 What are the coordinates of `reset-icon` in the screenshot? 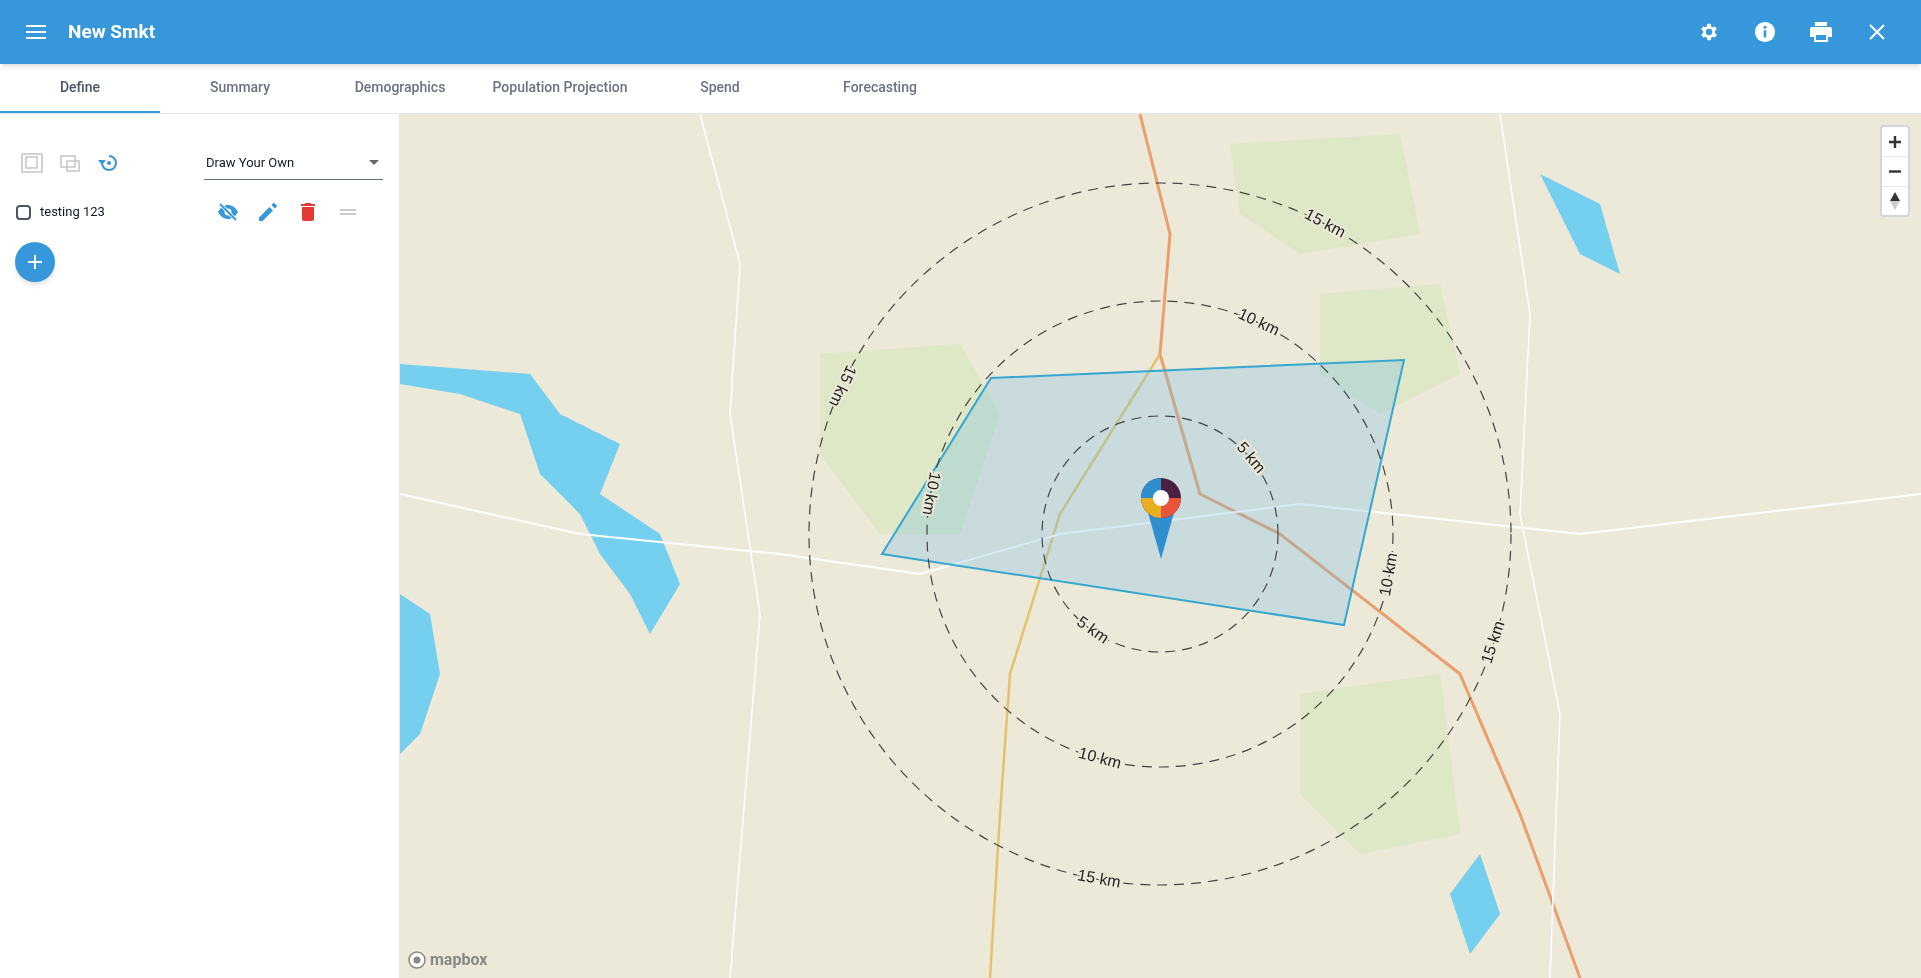 It's located at (108, 163).